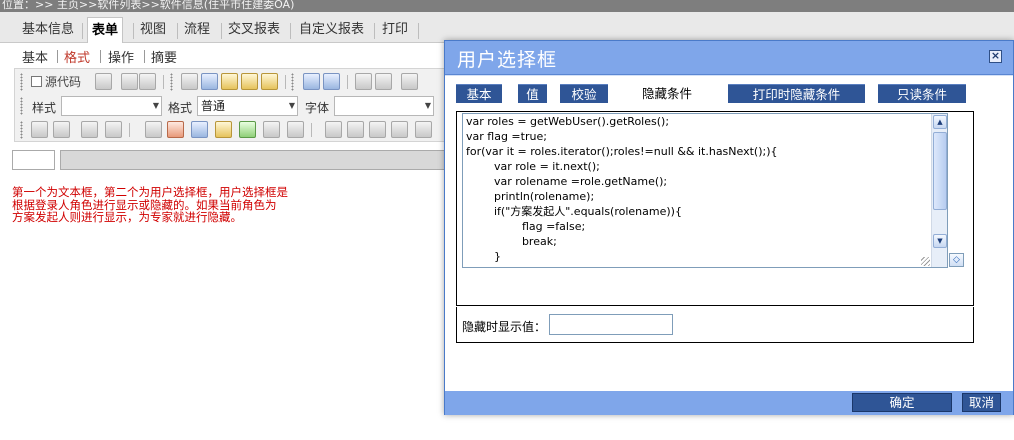 This screenshot has width=1014, height=440. I want to click on tab-cross-report: 交叉报表, so click(254, 30).